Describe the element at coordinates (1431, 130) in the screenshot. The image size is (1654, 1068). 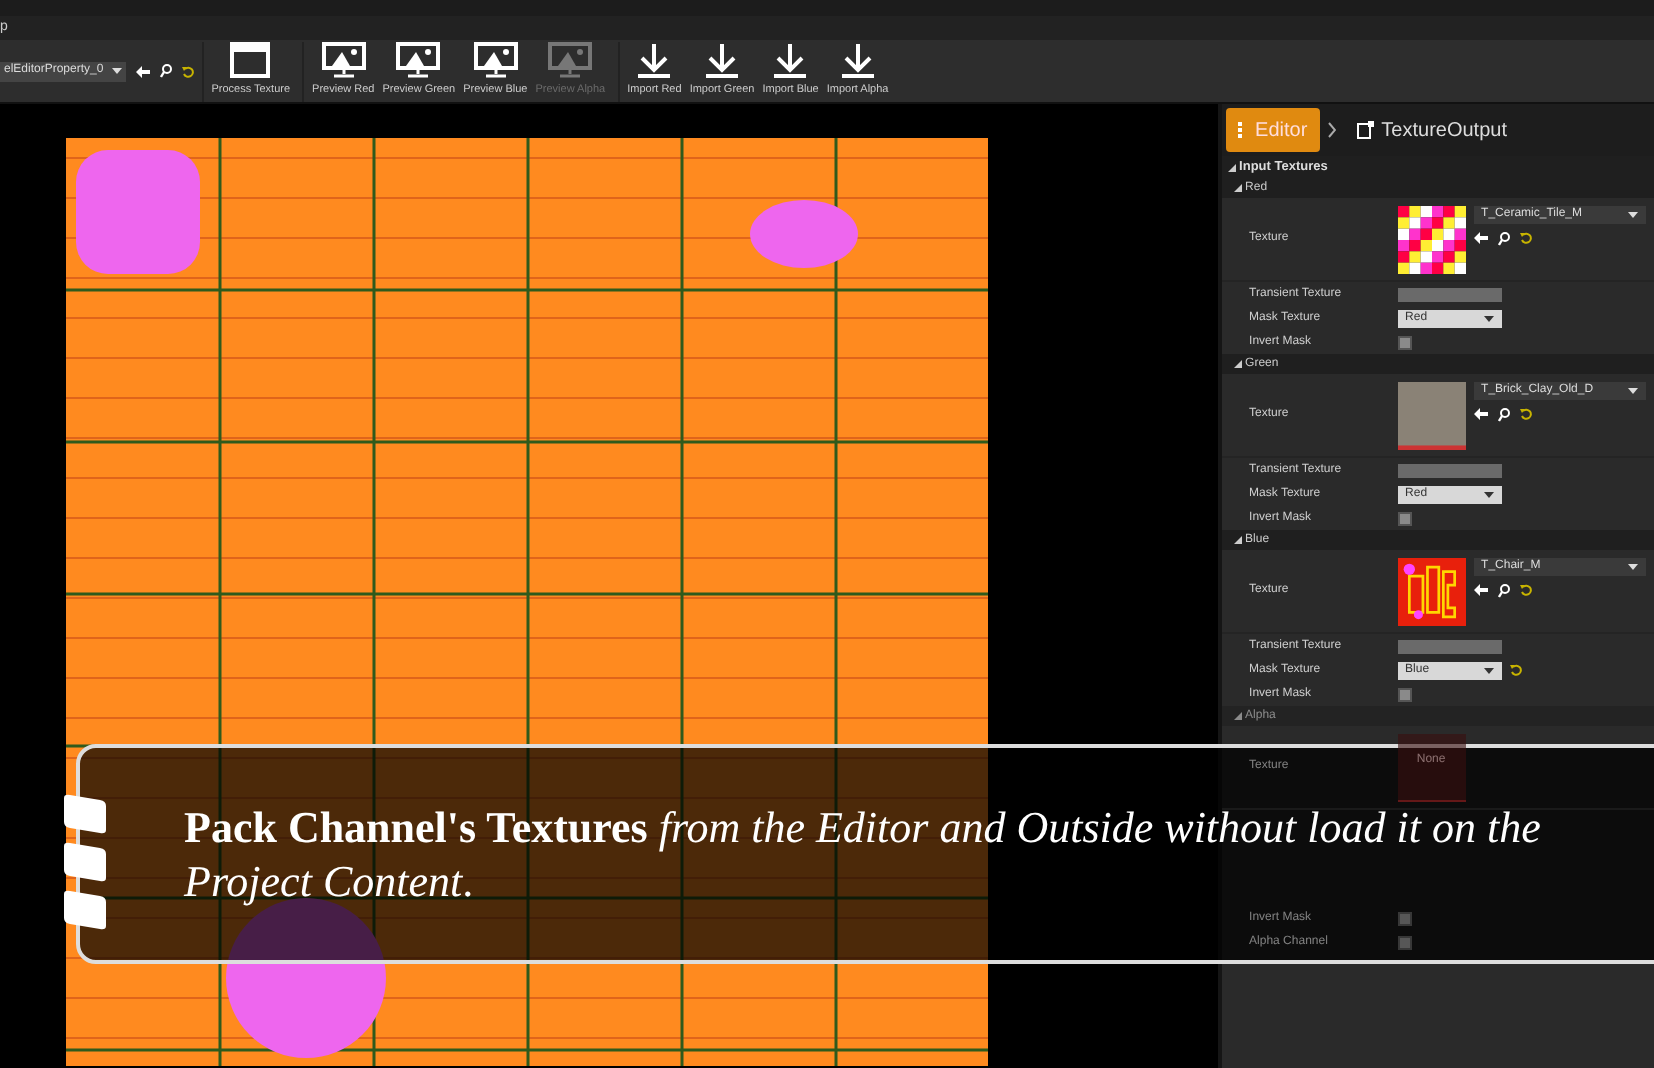
I see `breadcrumb-tab: TextureOutput` at that location.